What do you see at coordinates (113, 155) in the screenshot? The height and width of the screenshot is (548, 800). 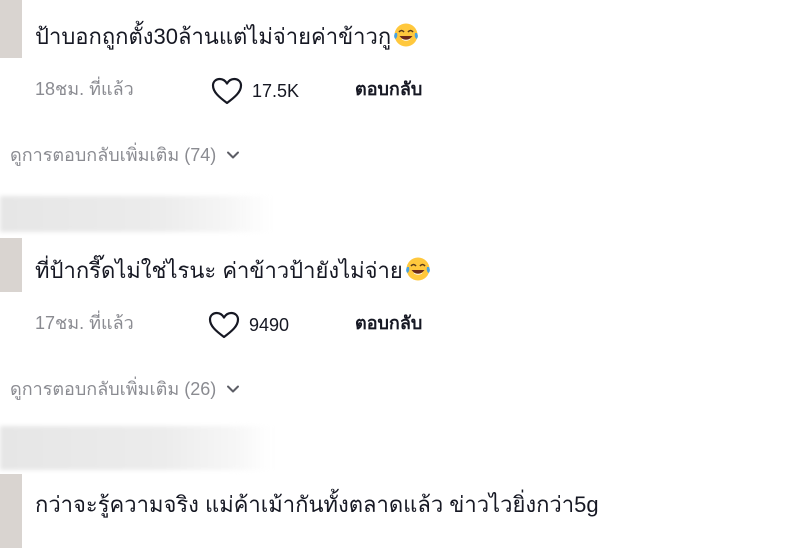 I see `view-more-replies-label: ดูการตอบกลับเพิ่มเติม (74)` at bounding box center [113, 155].